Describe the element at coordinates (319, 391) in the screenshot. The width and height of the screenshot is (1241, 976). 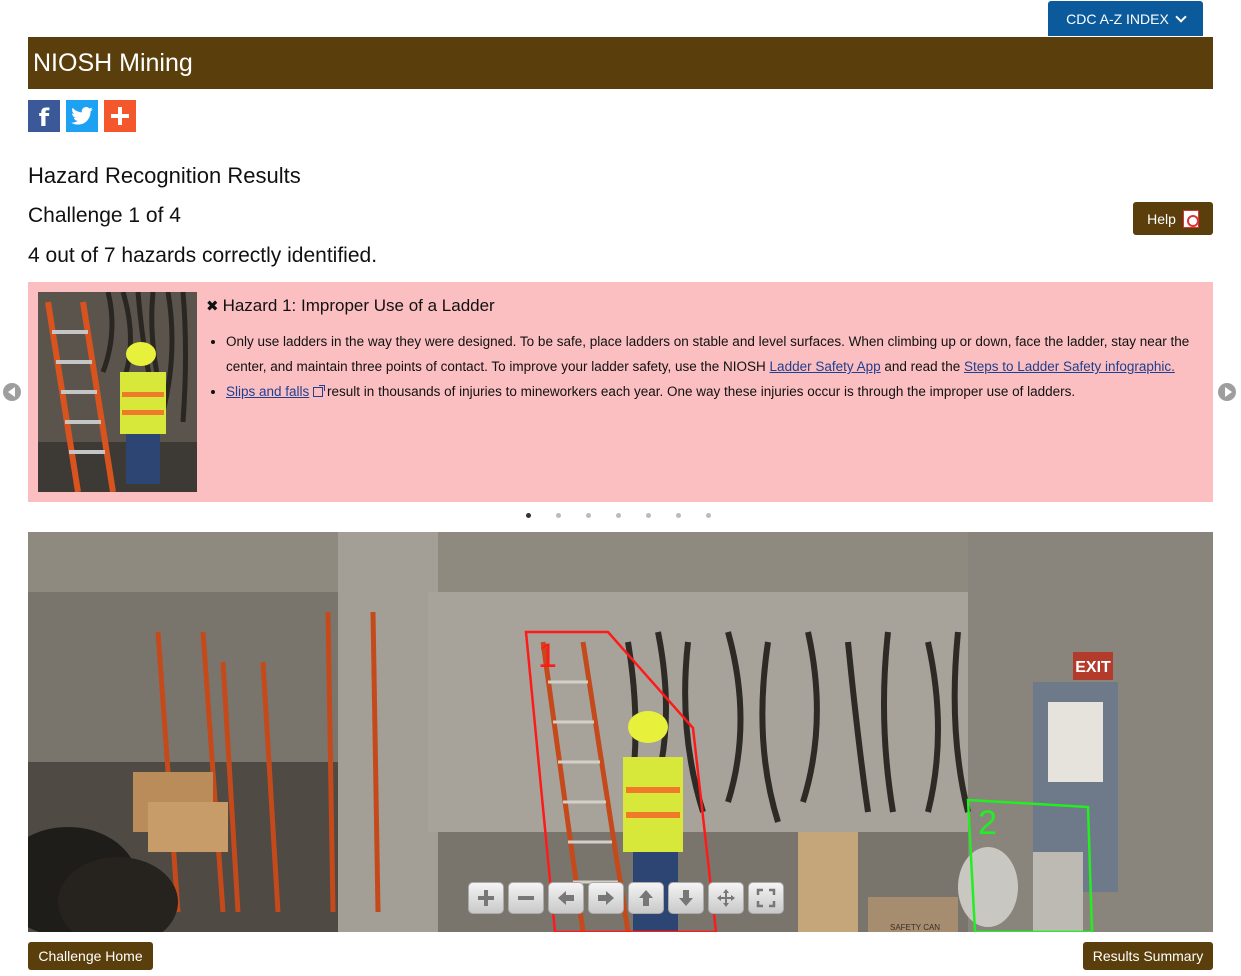
I see `external-link-icon` at that location.